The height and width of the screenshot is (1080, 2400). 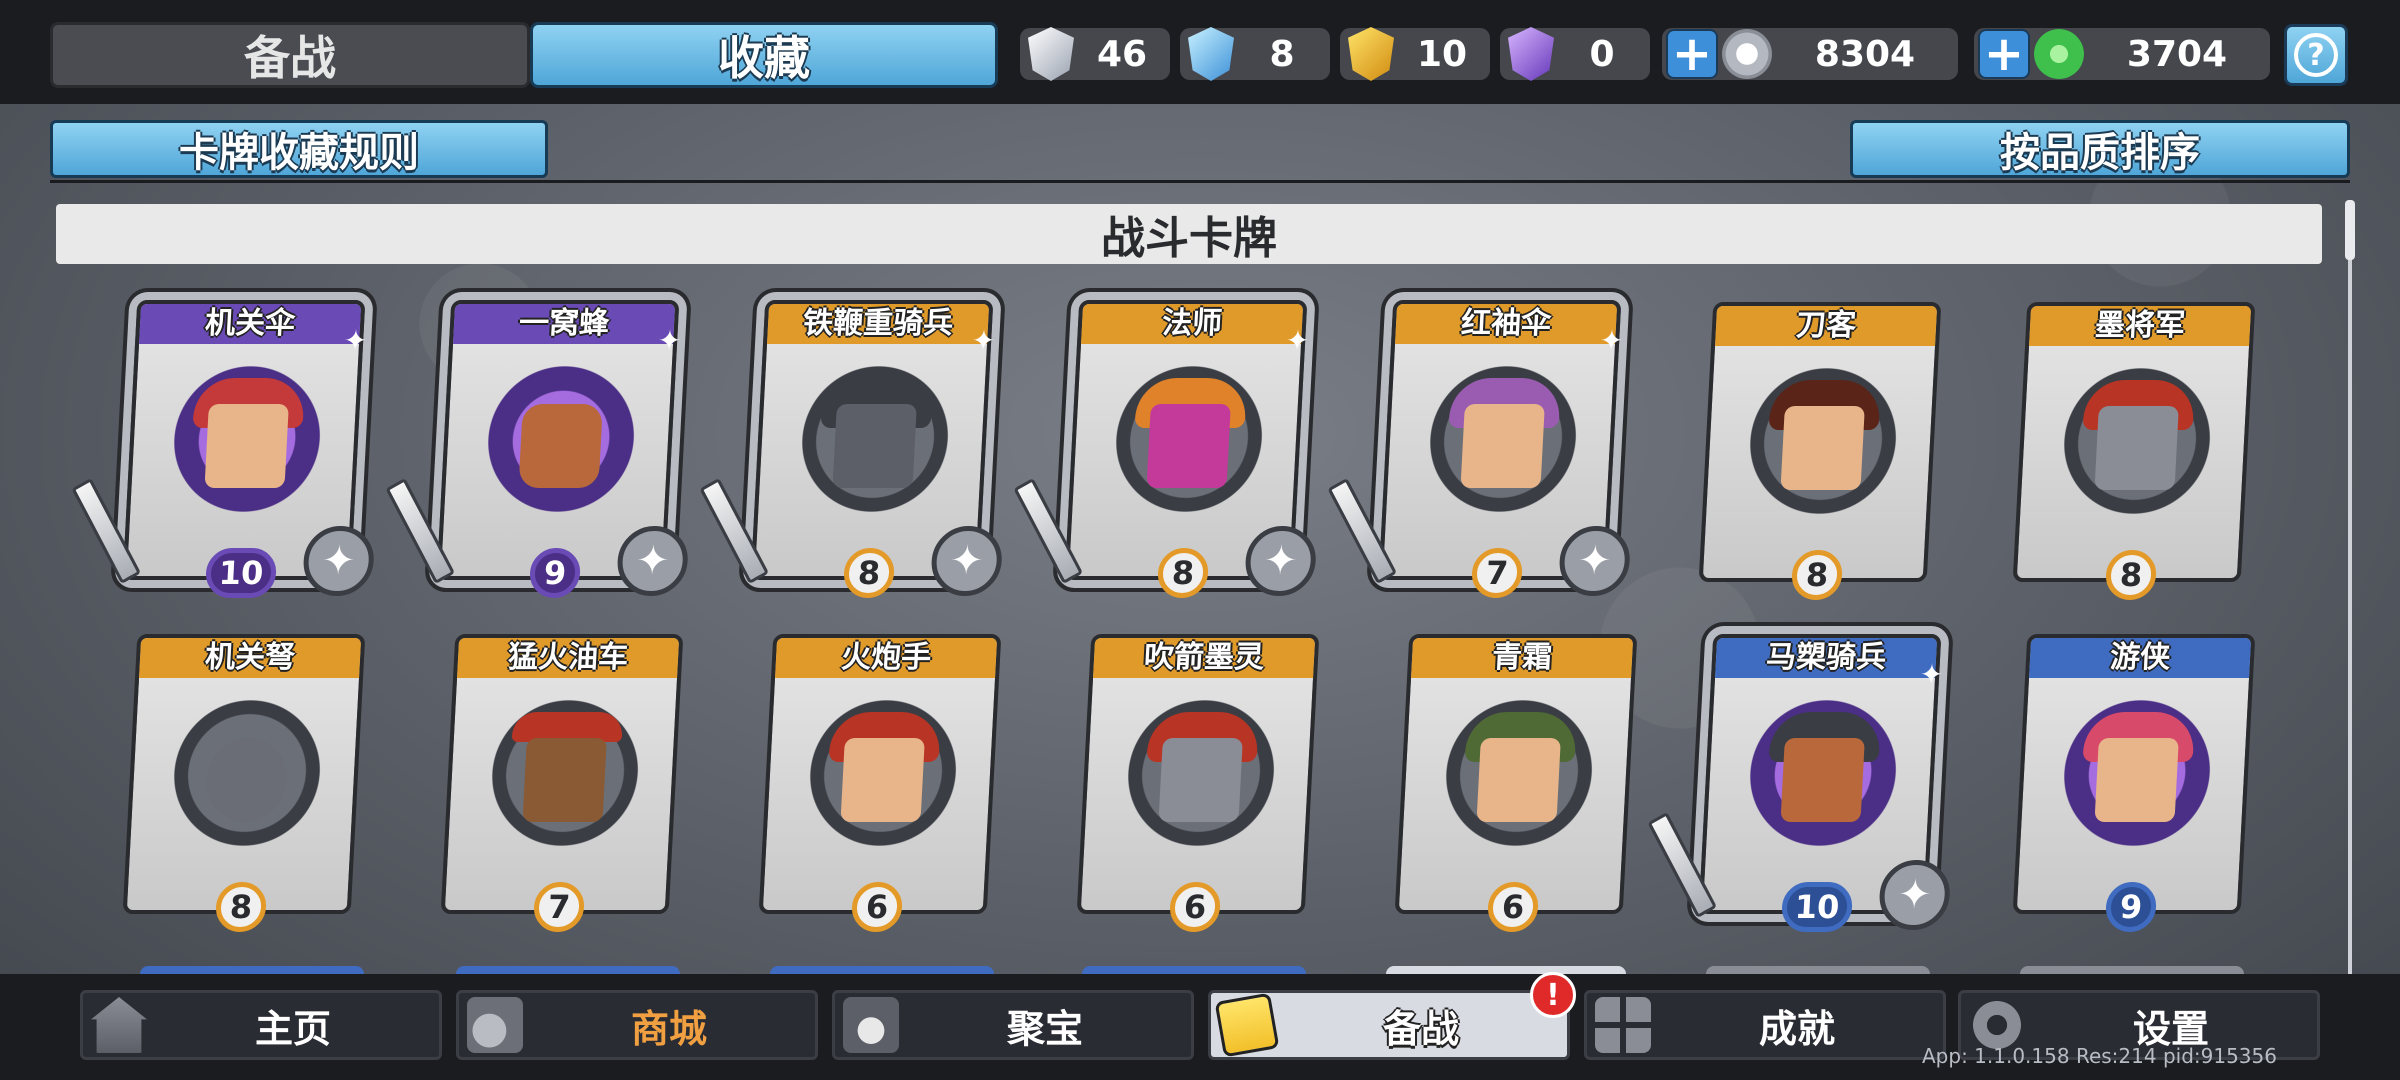 I want to click on card-item: 火炮手 6, so click(x=880, y=783).